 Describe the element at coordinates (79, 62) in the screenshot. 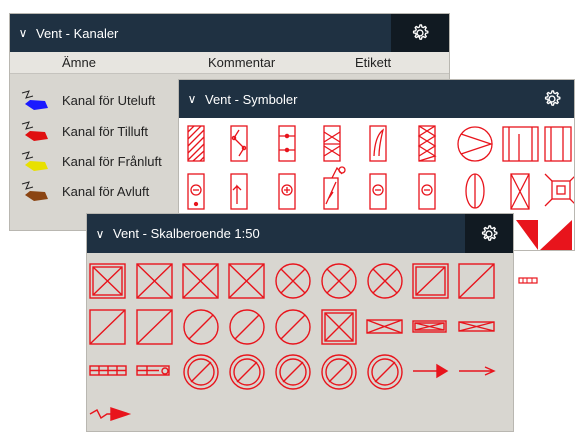

I see `column-amne: Ämne` at that location.